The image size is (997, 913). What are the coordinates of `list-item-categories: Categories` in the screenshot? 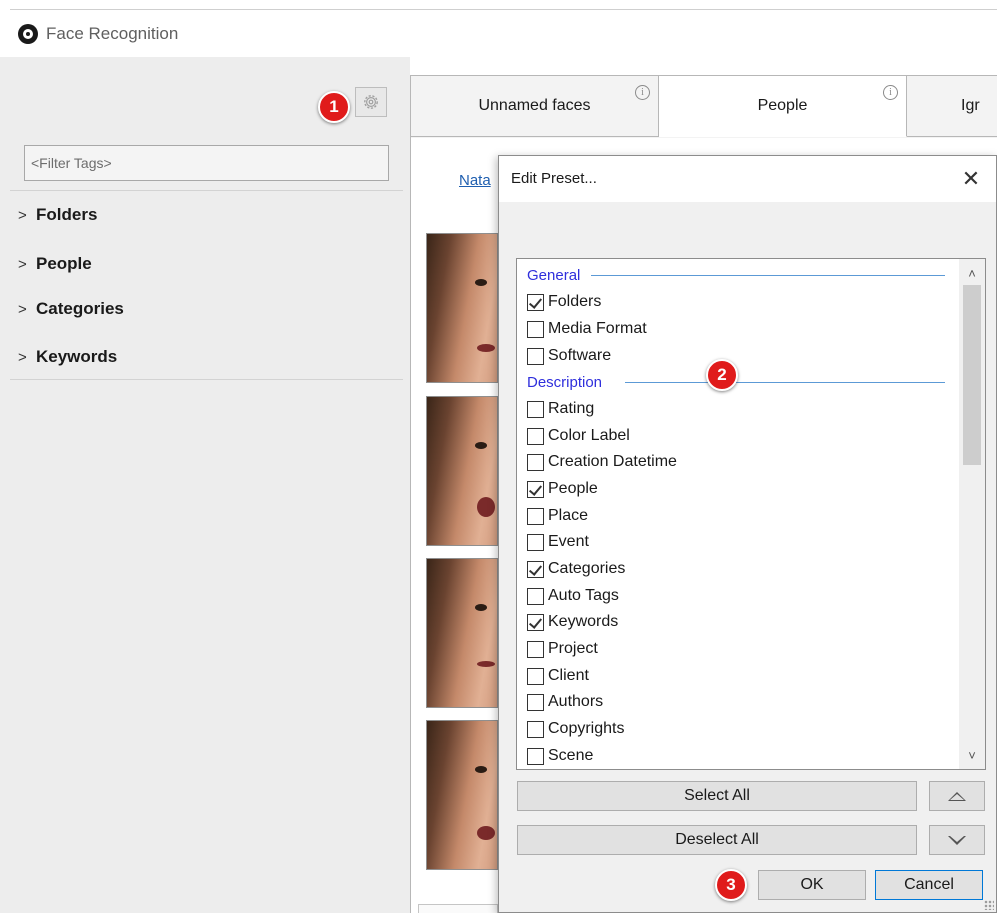 It's located at (576, 569).